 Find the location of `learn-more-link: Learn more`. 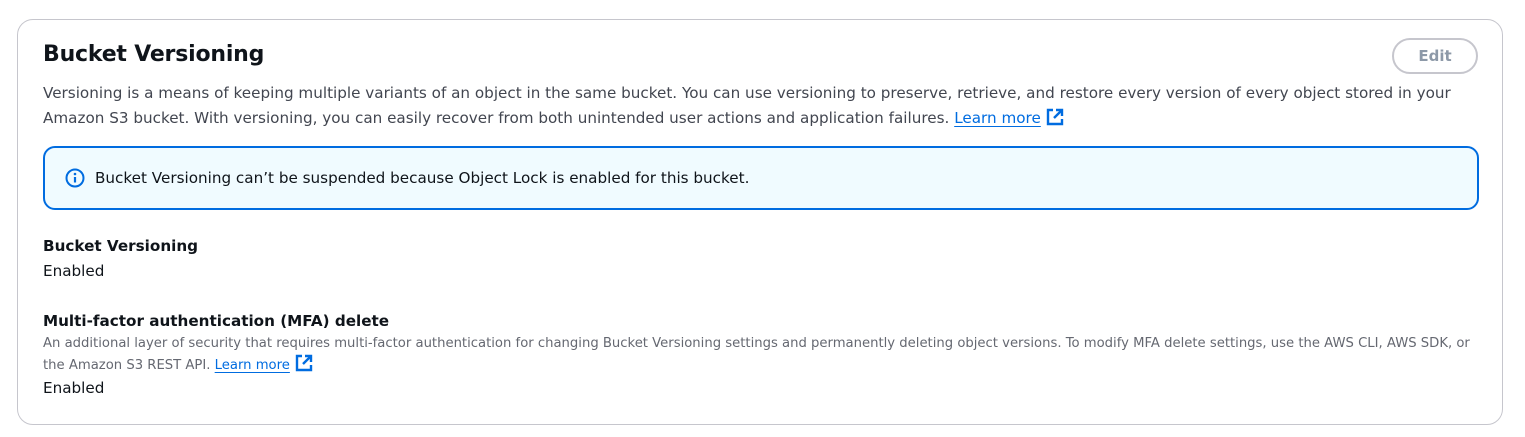

learn-more-link: Learn more is located at coordinates (1009, 117).